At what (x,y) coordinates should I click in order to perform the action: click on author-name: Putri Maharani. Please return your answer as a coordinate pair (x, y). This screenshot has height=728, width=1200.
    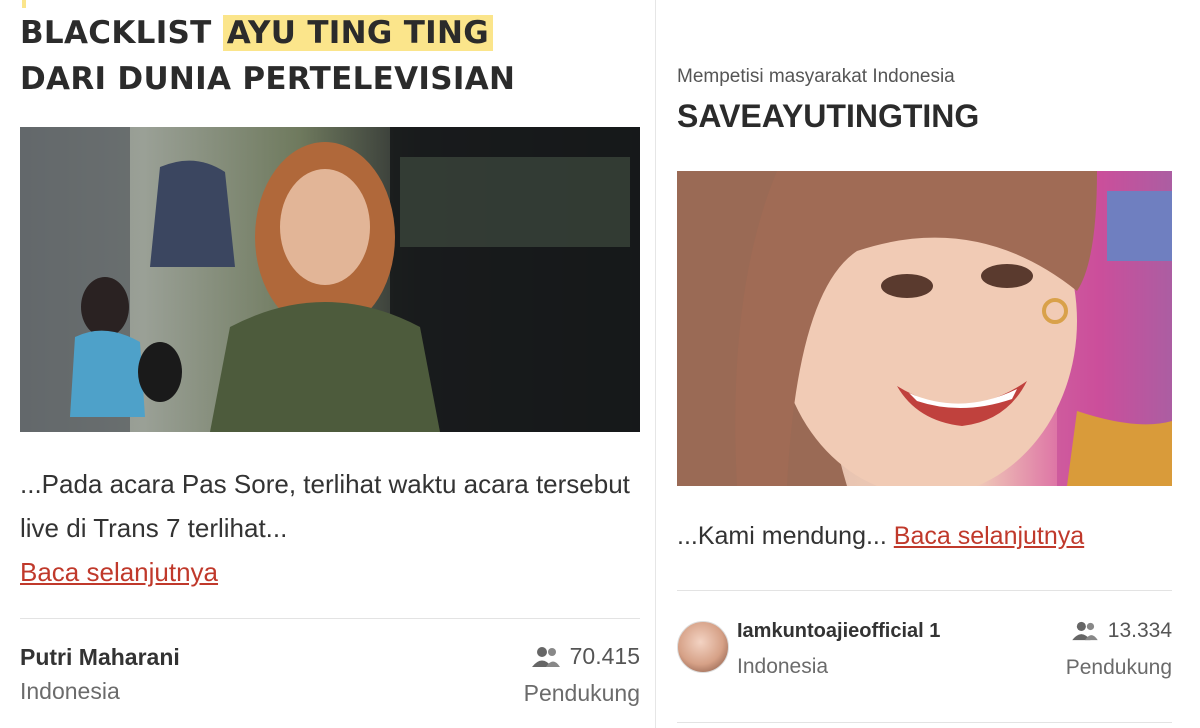
    Looking at the image, I should click on (100, 657).